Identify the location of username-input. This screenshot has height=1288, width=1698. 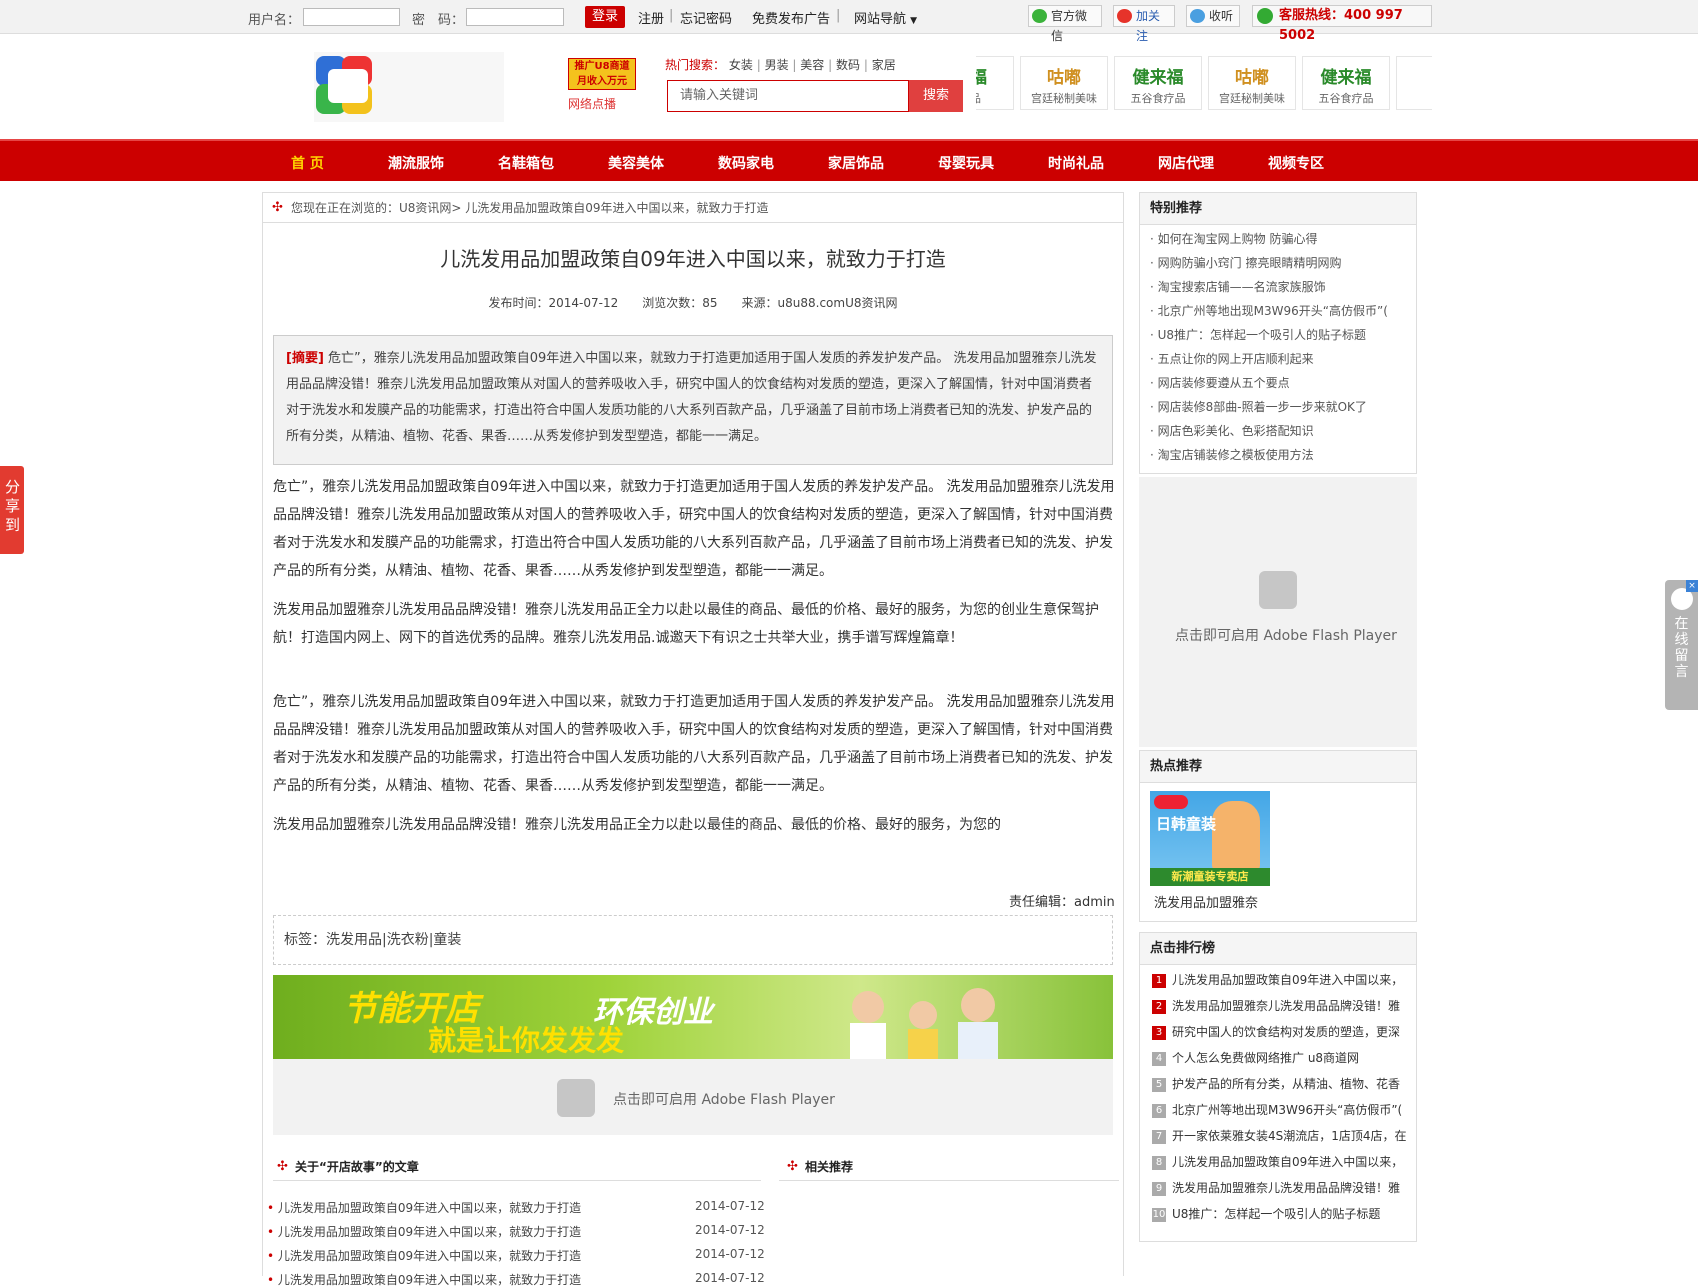
(351, 17).